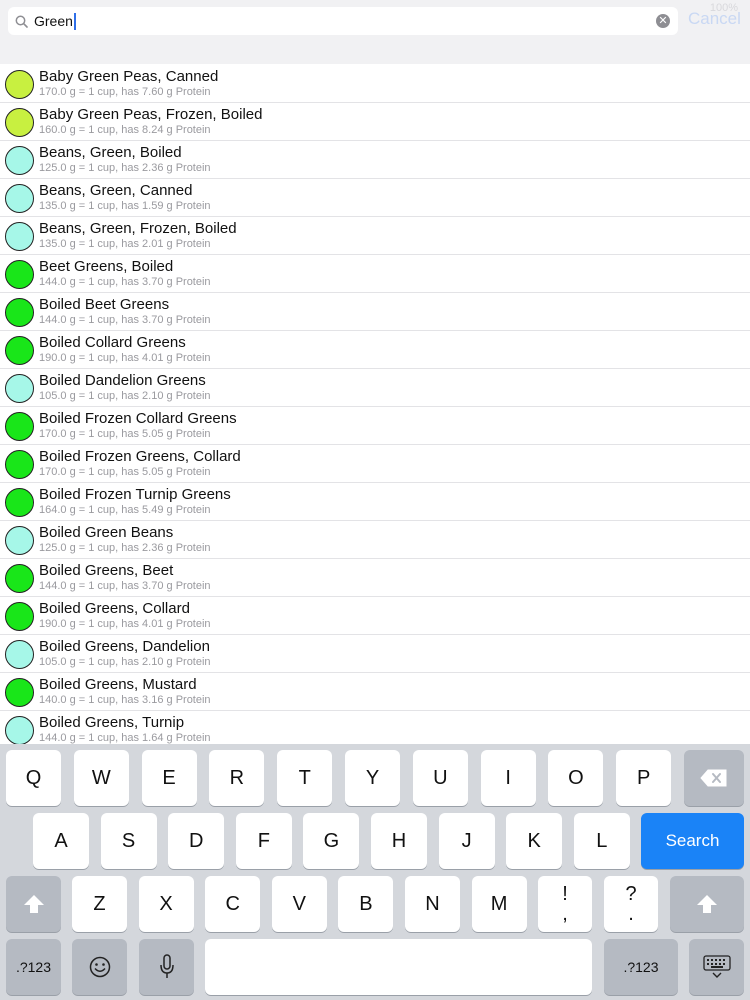  I want to click on key-q: Q, so click(33, 778).